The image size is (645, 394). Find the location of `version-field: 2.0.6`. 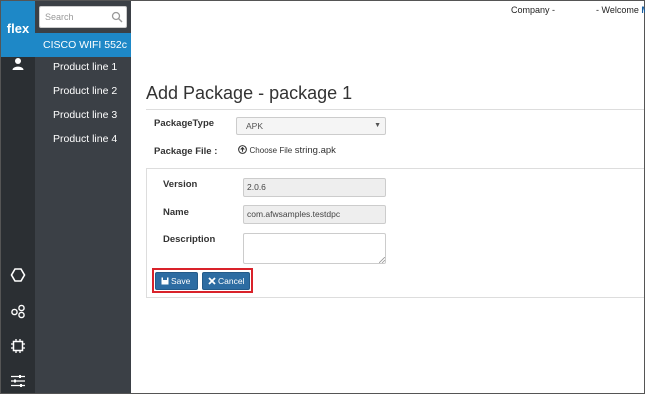

version-field: 2.0.6 is located at coordinates (314, 187).